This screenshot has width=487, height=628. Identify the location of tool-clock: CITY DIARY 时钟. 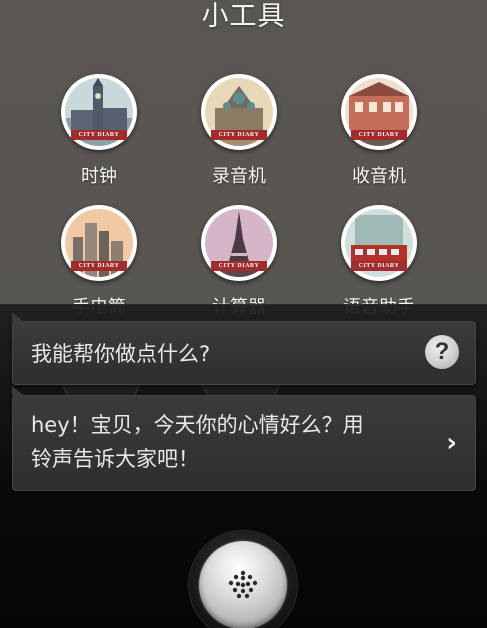
(99, 139).